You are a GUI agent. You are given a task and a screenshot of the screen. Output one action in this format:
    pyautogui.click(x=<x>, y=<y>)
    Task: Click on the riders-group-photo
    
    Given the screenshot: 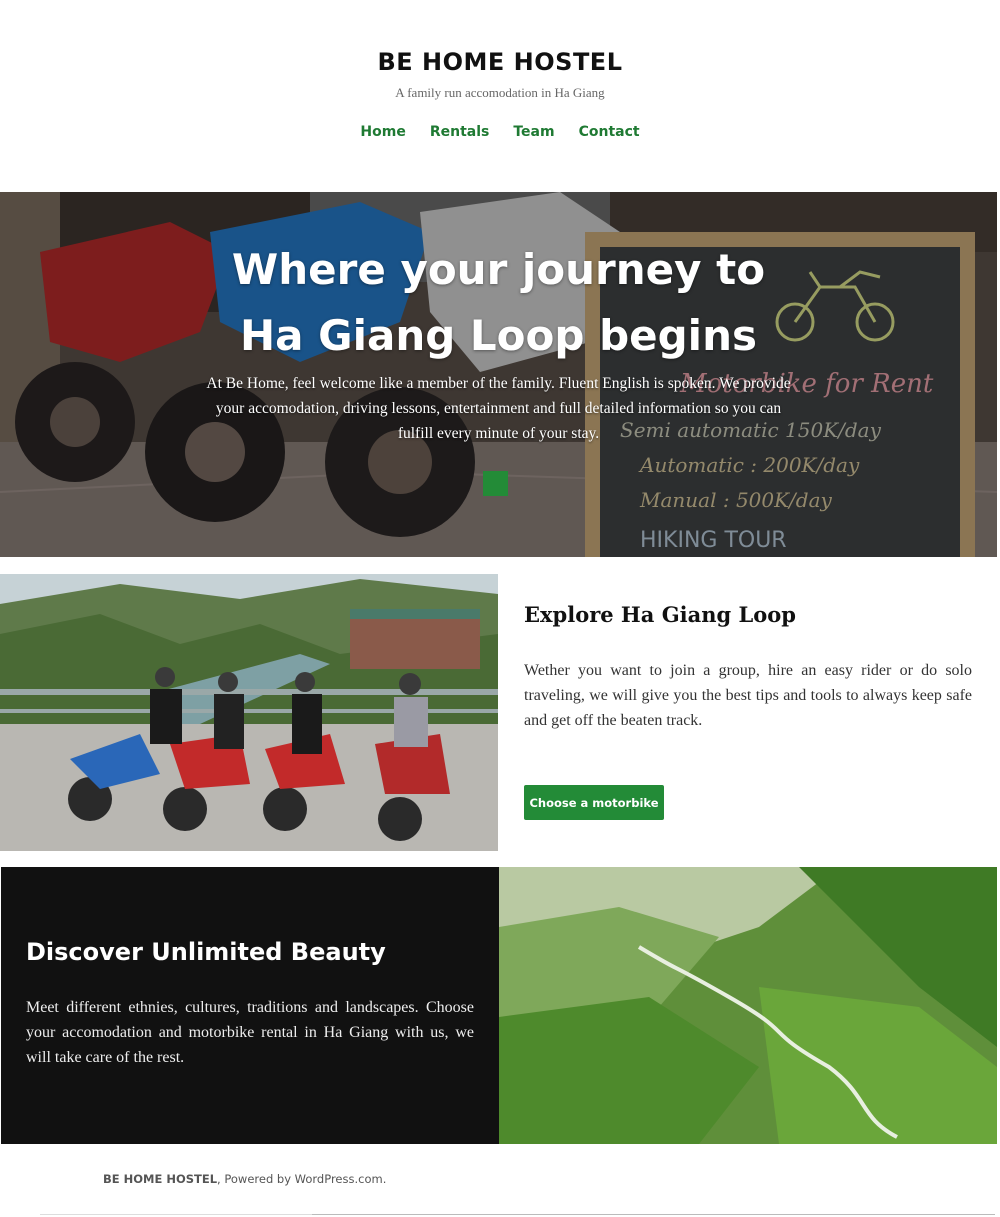 What is the action you would take?
    pyautogui.click(x=249, y=712)
    